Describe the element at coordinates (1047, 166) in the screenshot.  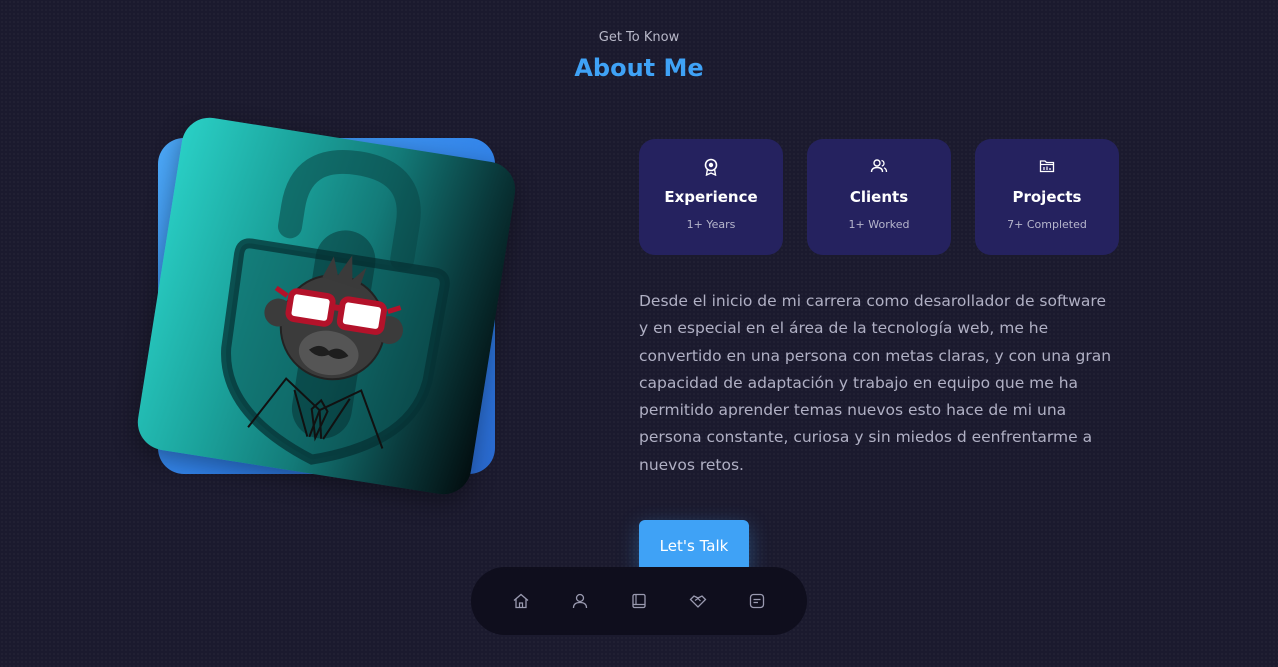
I see `folder-icon` at that location.